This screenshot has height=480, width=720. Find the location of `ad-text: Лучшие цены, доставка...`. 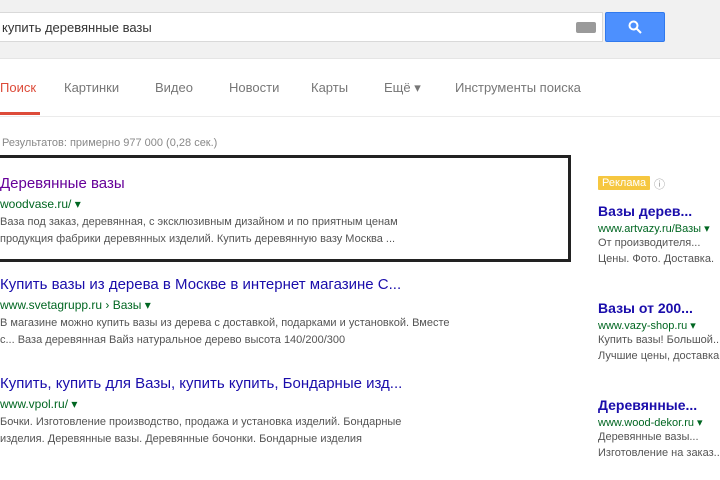

ad-text: Лучшие цены, доставка... is located at coordinates (659, 356).